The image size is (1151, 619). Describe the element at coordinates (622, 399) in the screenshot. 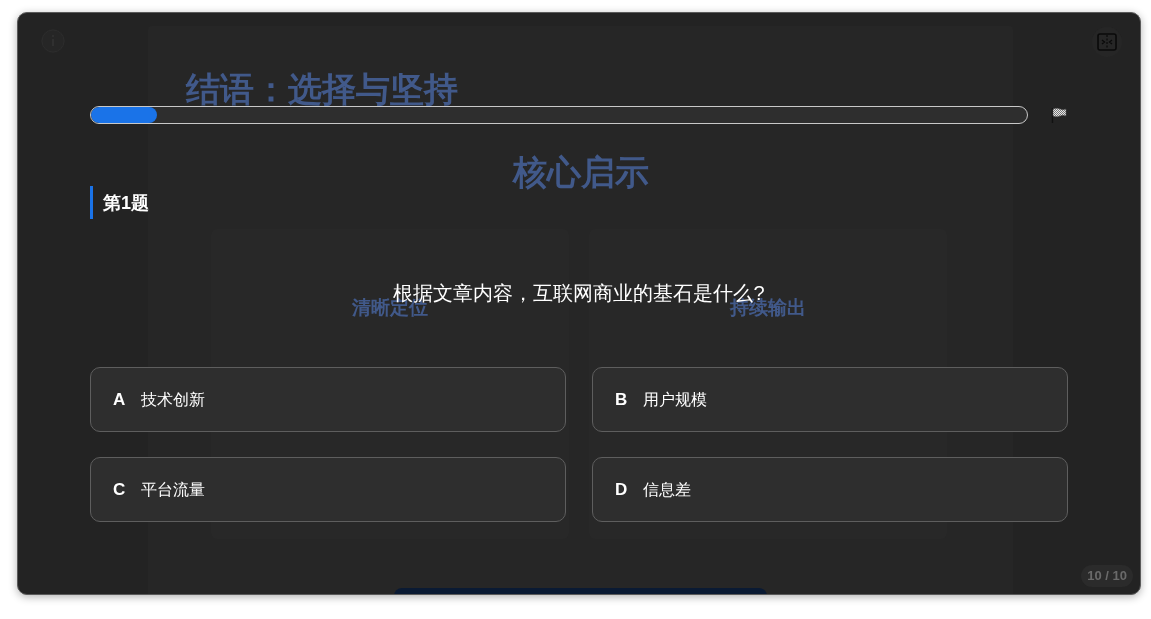

I see `option-letter: B` at that location.